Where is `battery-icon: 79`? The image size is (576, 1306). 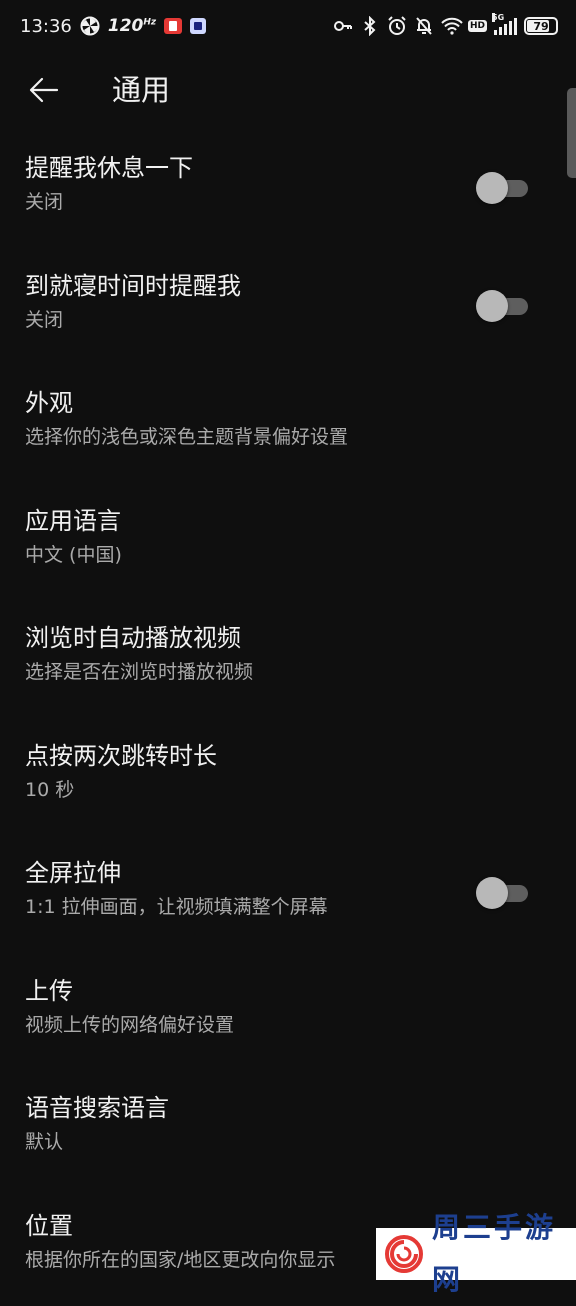
battery-icon: 79 is located at coordinates (541, 26).